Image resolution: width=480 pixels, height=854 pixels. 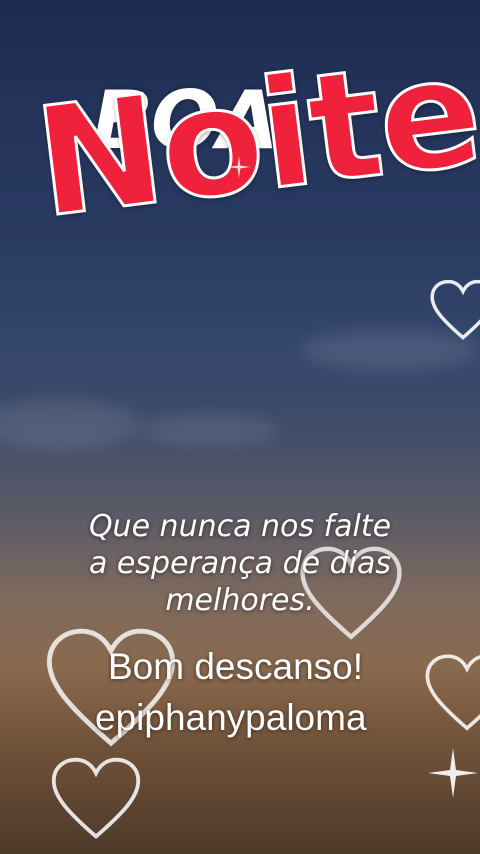 I want to click on author-signature: epiphanypaloma, so click(x=231, y=717).